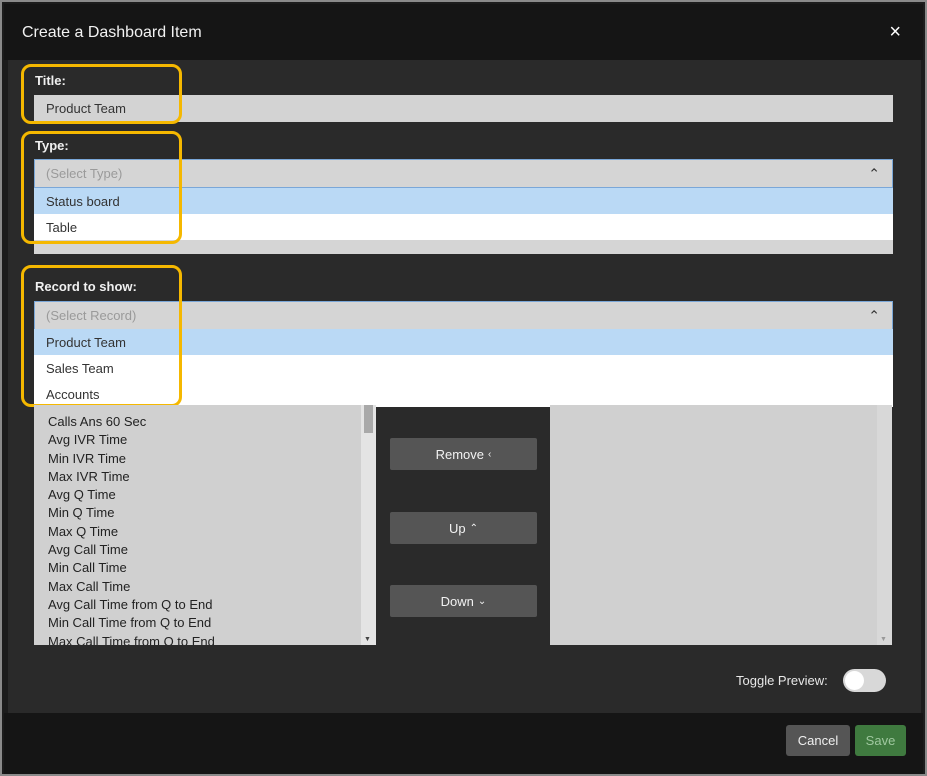  I want to click on toggle-preview-label: Toggle Preview:, so click(782, 680).